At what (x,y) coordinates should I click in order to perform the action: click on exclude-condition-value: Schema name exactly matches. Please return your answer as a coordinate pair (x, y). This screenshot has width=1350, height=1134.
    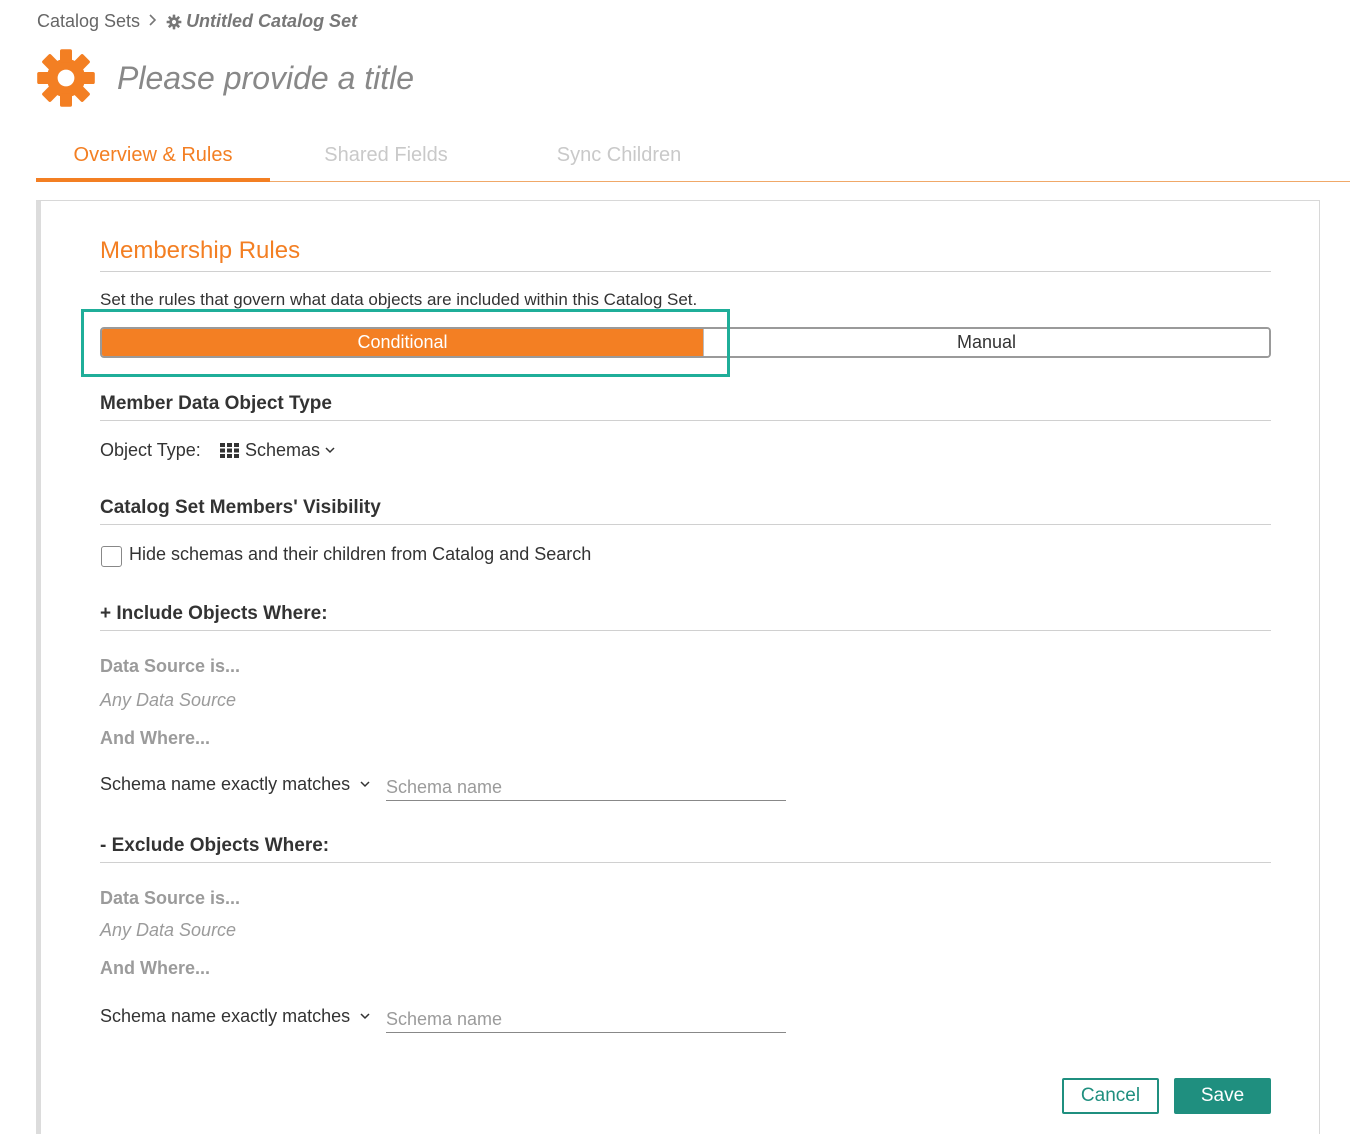
    Looking at the image, I should click on (225, 1016).